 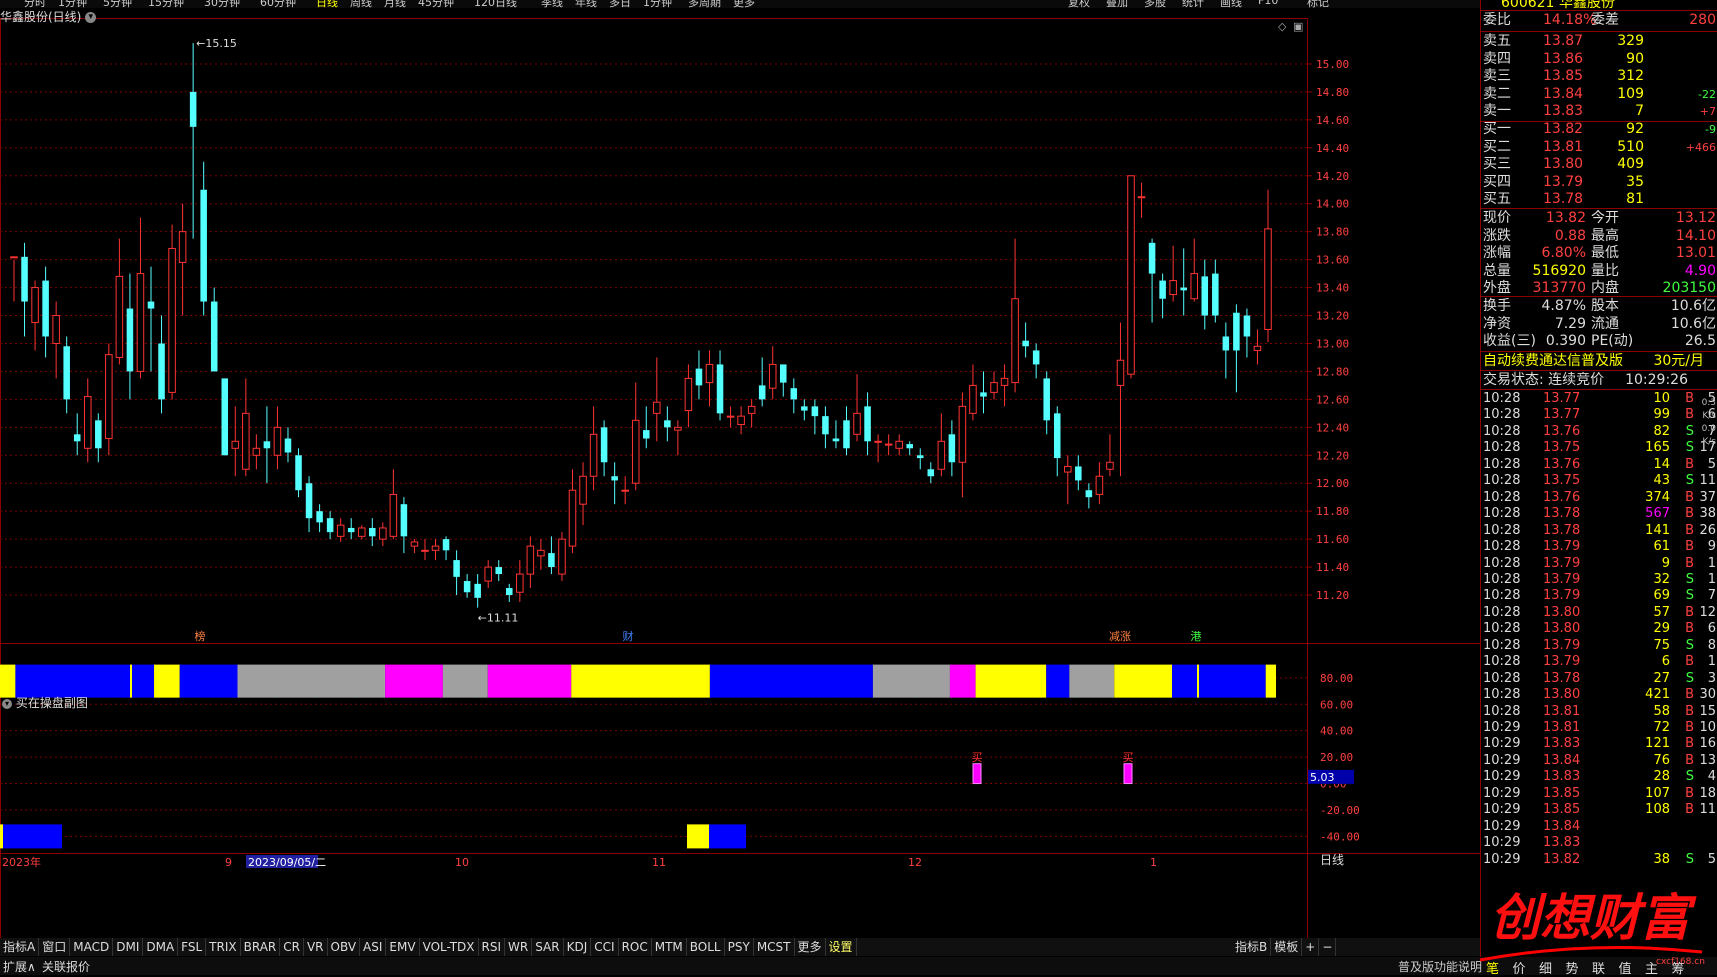 I want to click on indicator-tab: 设置, so click(x=841, y=947).